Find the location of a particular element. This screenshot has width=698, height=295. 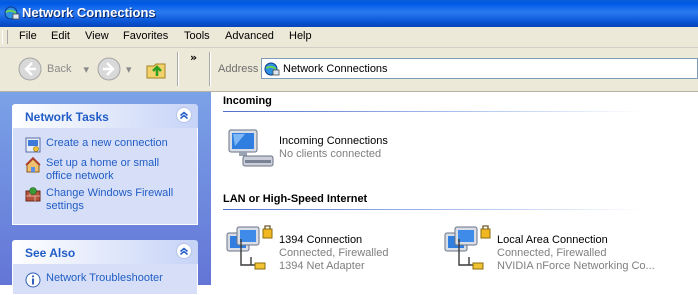

network-tasks-header: Network Tasks is located at coordinates (105, 116).